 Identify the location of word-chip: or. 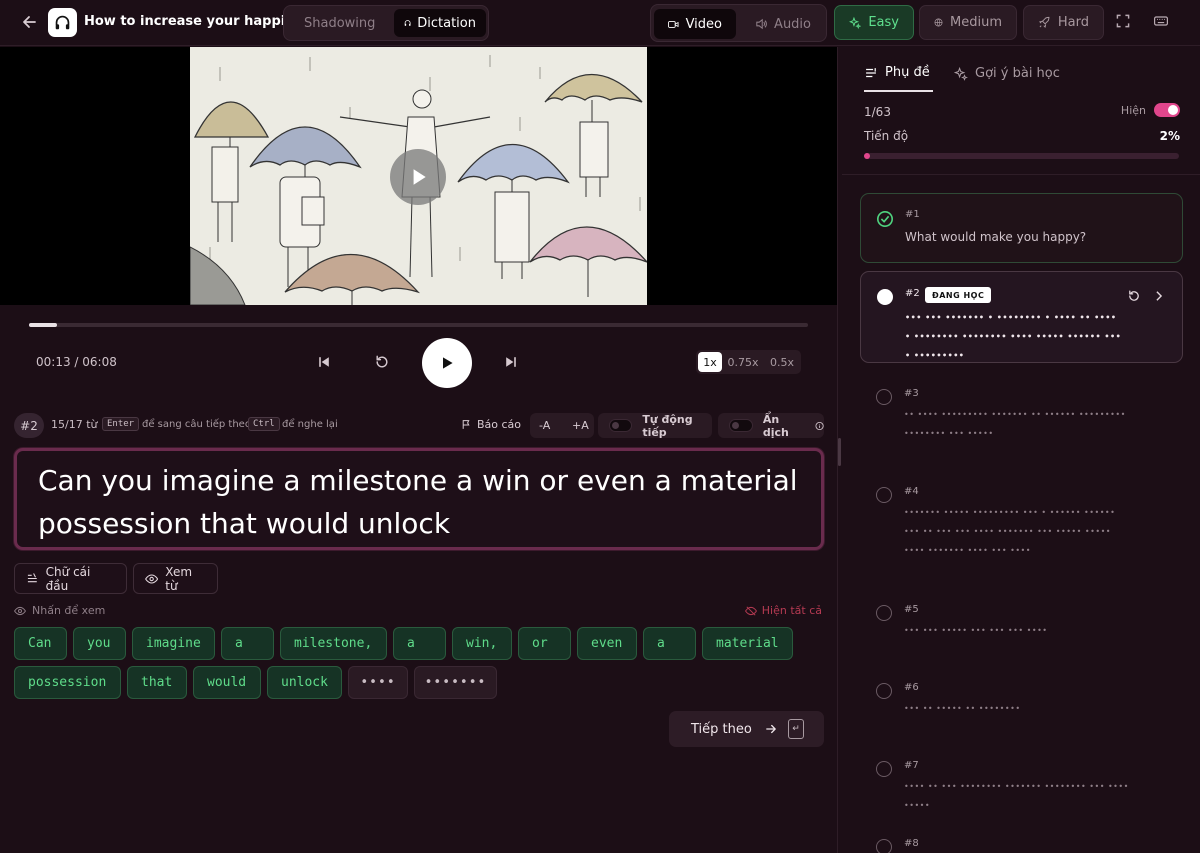
(544, 643).